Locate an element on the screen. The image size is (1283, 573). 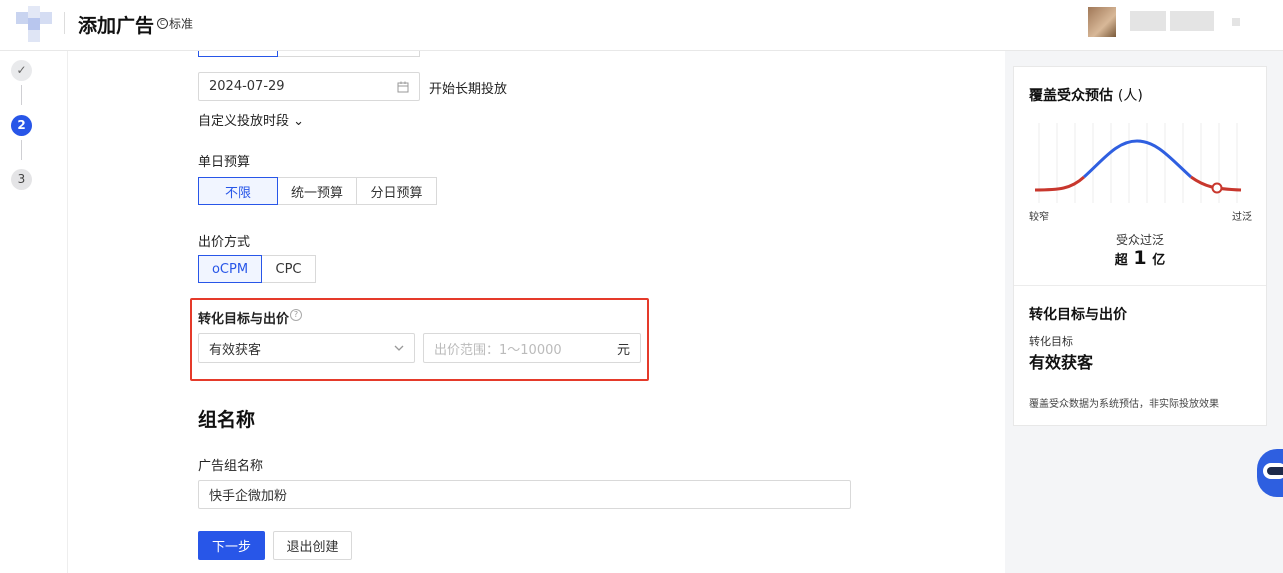
bid-amount-input: 出价范围：1～10000 元 is located at coordinates (532, 348).